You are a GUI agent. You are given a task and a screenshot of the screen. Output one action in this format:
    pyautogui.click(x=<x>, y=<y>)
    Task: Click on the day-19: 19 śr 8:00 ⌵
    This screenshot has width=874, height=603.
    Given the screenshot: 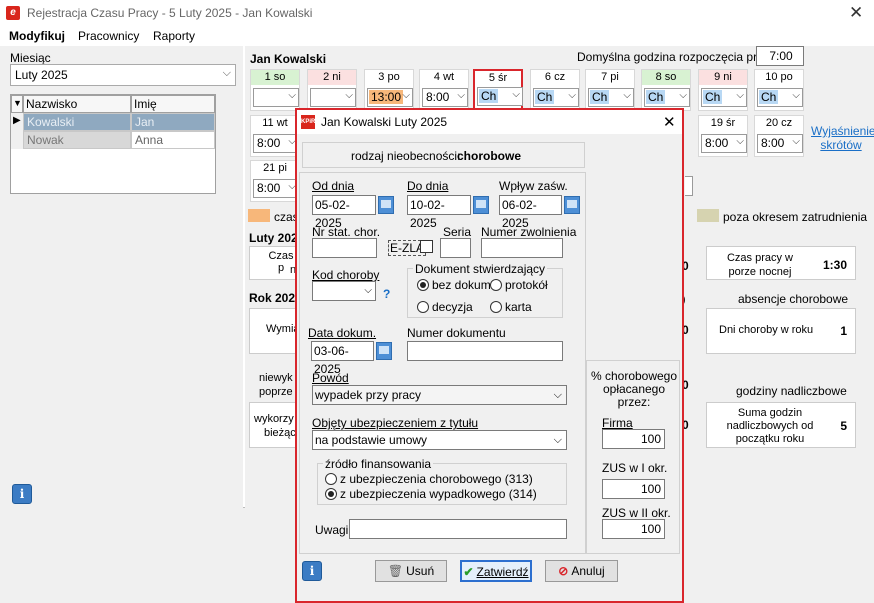 What is the action you would take?
    pyautogui.click(x=723, y=136)
    